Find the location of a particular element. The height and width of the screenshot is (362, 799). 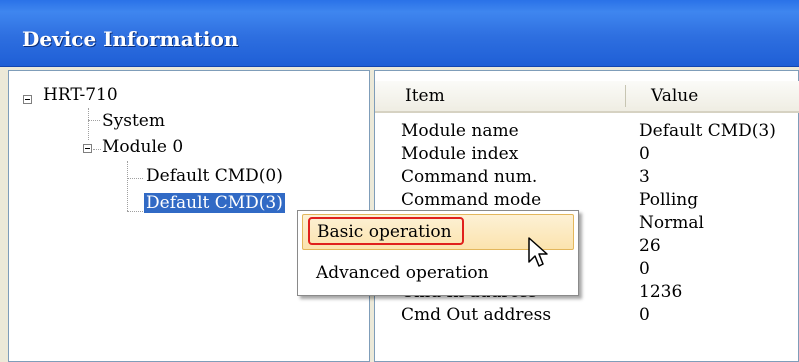

mouse-pointer-icon is located at coordinates (538, 252).